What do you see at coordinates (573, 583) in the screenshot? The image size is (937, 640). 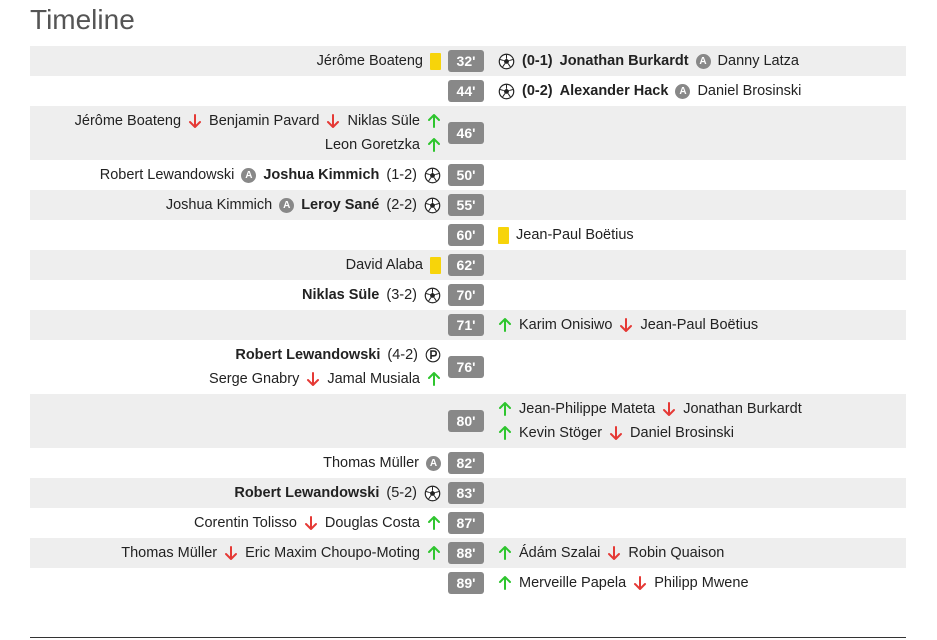 I see `player-name: Merveille Papela` at bounding box center [573, 583].